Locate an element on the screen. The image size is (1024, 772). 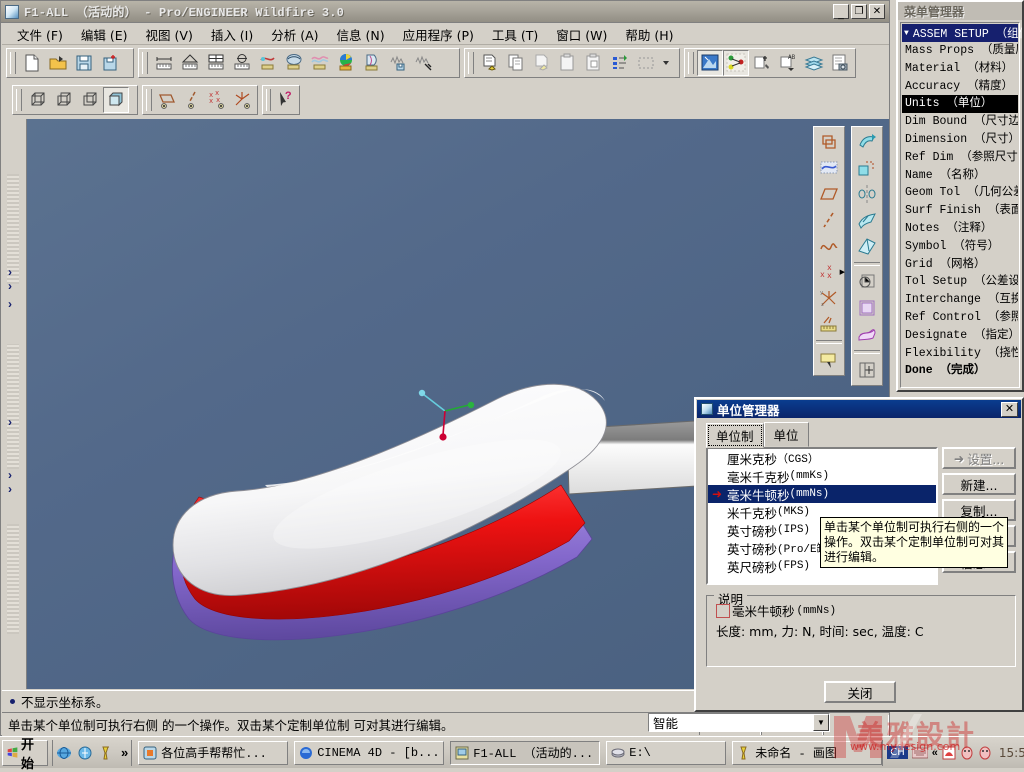
navigator-rail: › › › › › › is located at coordinates (14, 404).